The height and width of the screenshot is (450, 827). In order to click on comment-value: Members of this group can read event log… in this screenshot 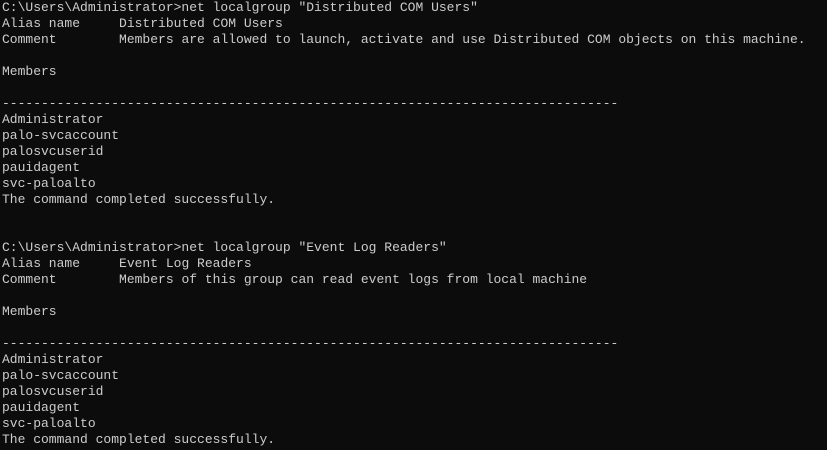, I will do `click(353, 279)`.